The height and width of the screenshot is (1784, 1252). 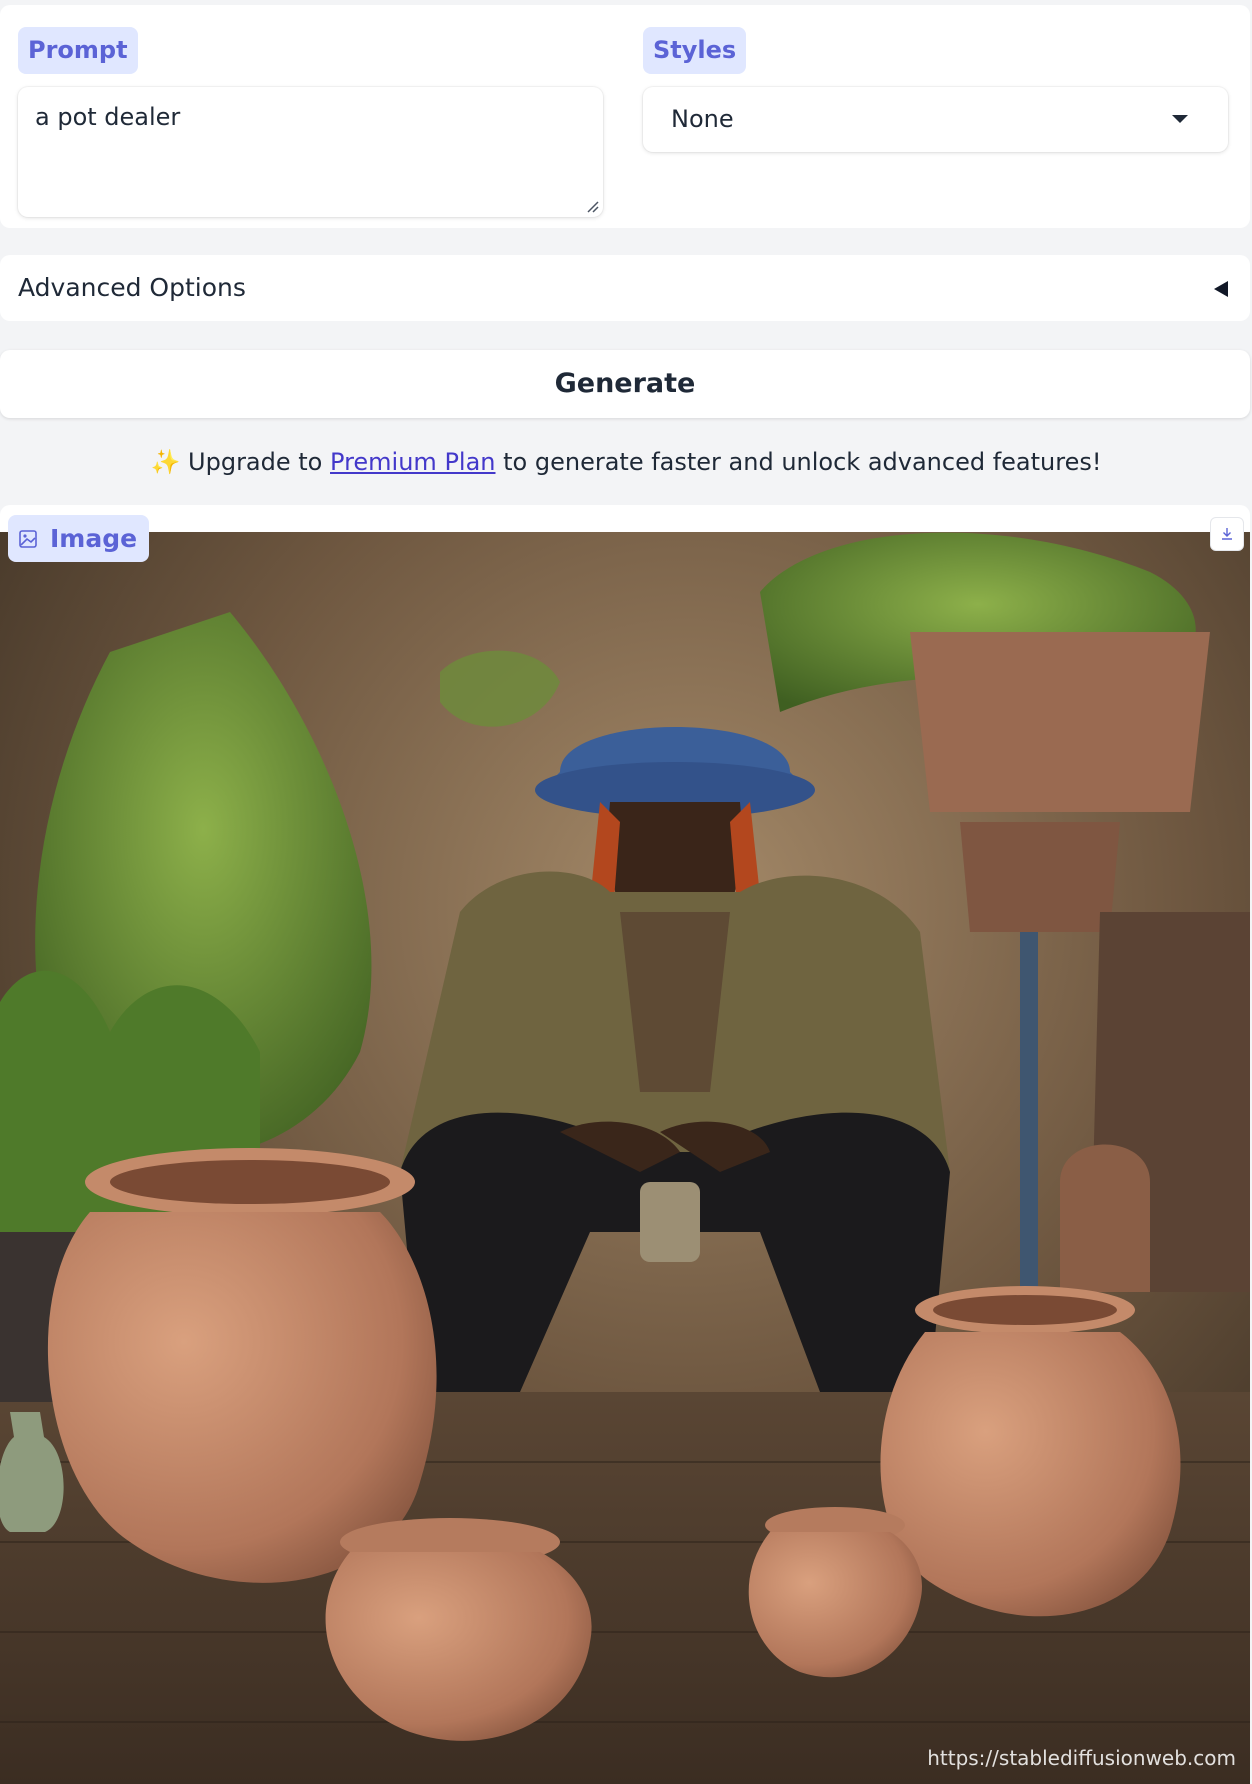 I want to click on prompt-text: a pot dealer, so click(x=107, y=117).